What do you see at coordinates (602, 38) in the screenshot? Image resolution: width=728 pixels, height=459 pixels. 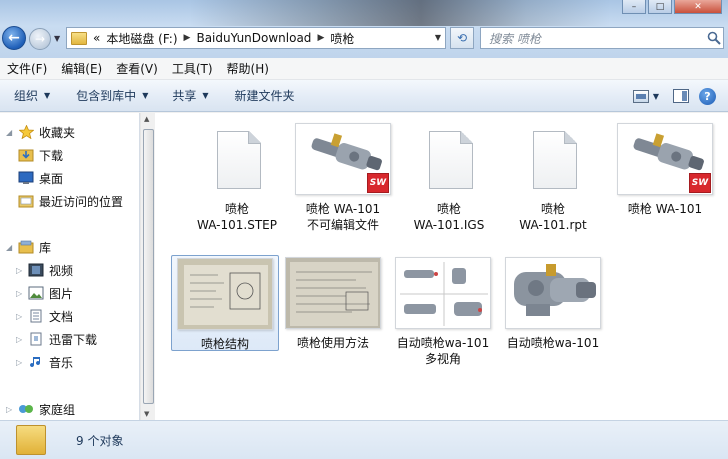 I see `search-input: 搜索 喷枪` at bounding box center [602, 38].